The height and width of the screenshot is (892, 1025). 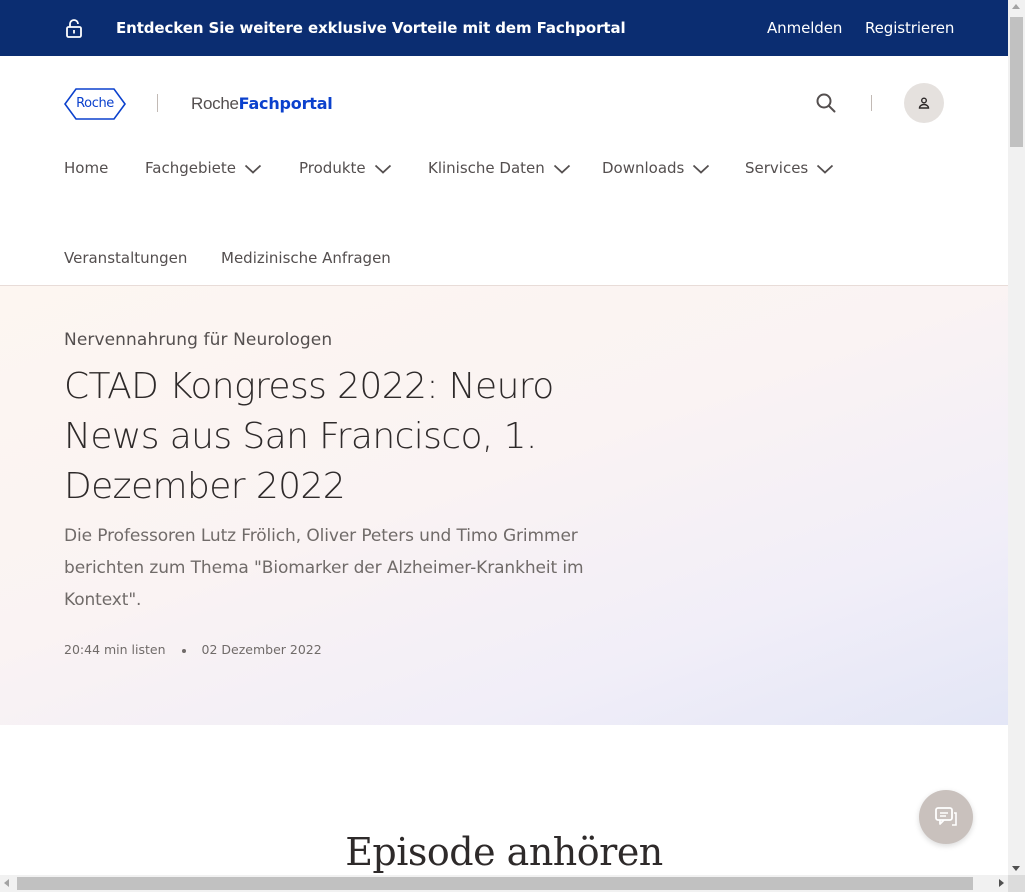 I want to click on nav-item-home: Home, so click(x=86, y=168).